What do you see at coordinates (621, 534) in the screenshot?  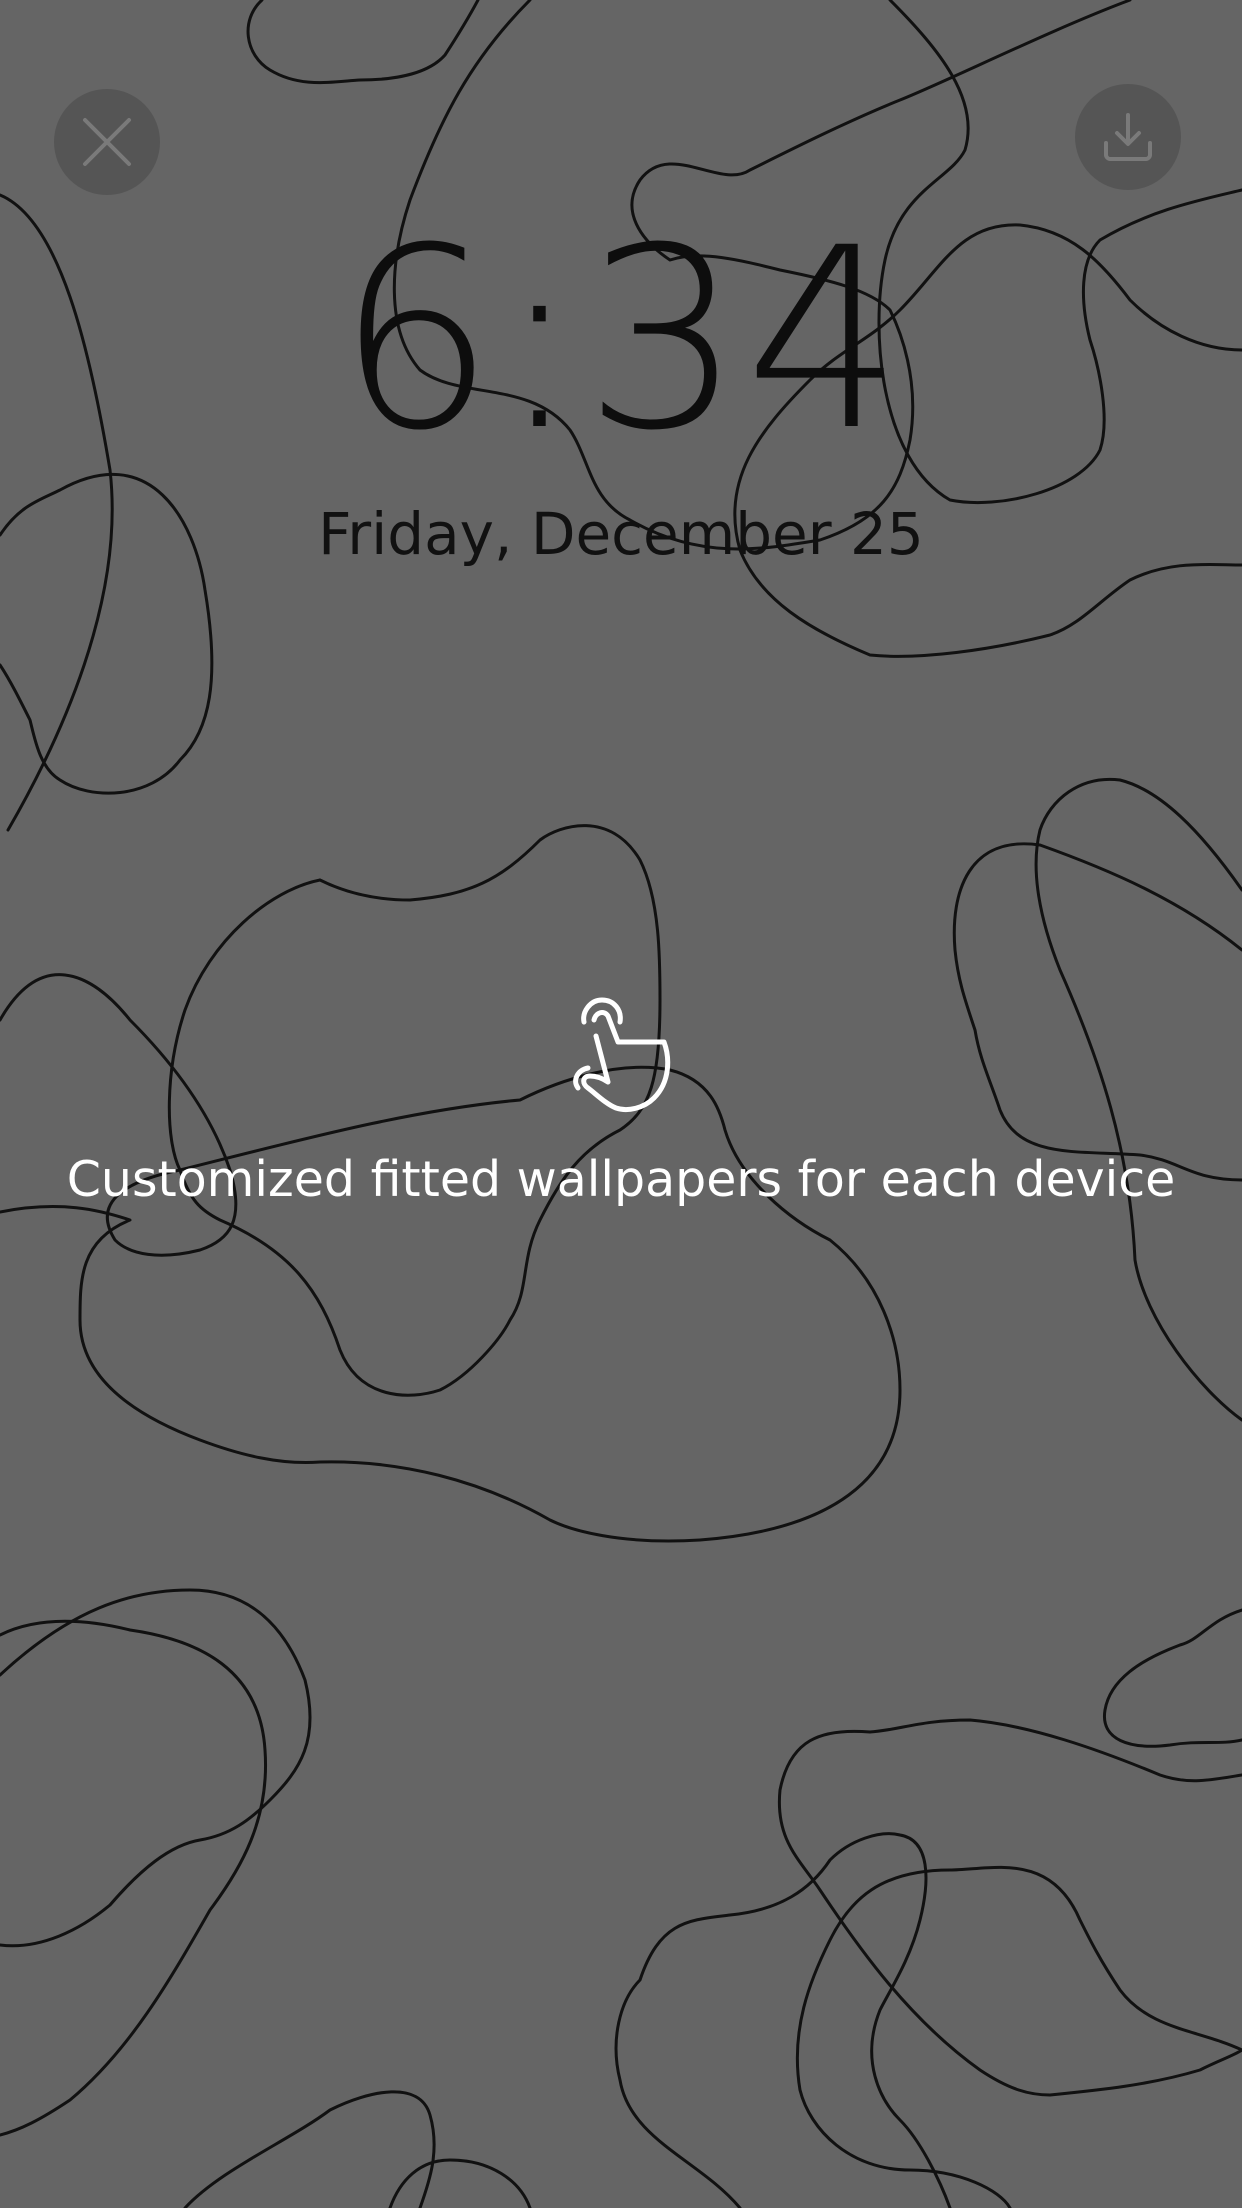 I see `lockscreen-date: Friday, December 25` at bounding box center [621, 534].